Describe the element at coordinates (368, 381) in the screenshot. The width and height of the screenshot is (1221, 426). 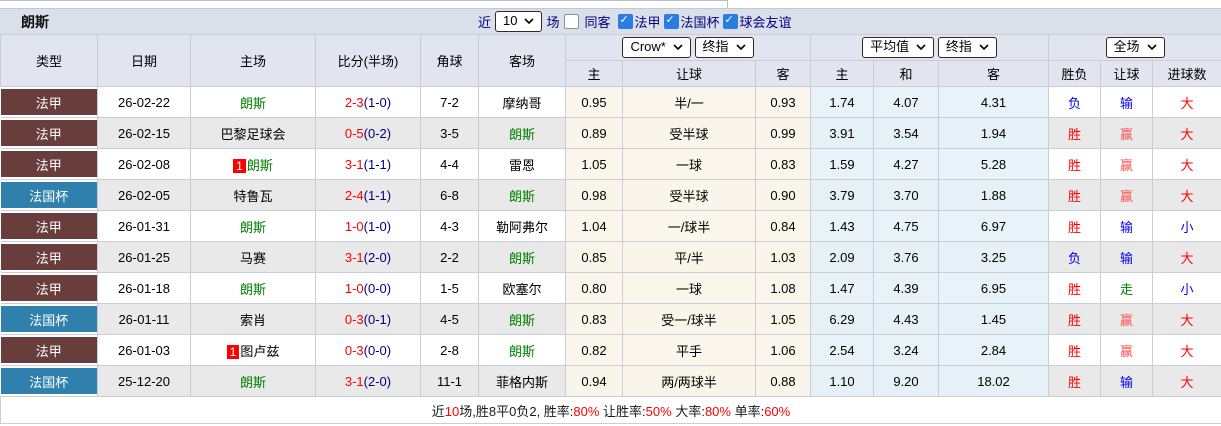
I see `score-cell: 3-1(2-0)` at that location.